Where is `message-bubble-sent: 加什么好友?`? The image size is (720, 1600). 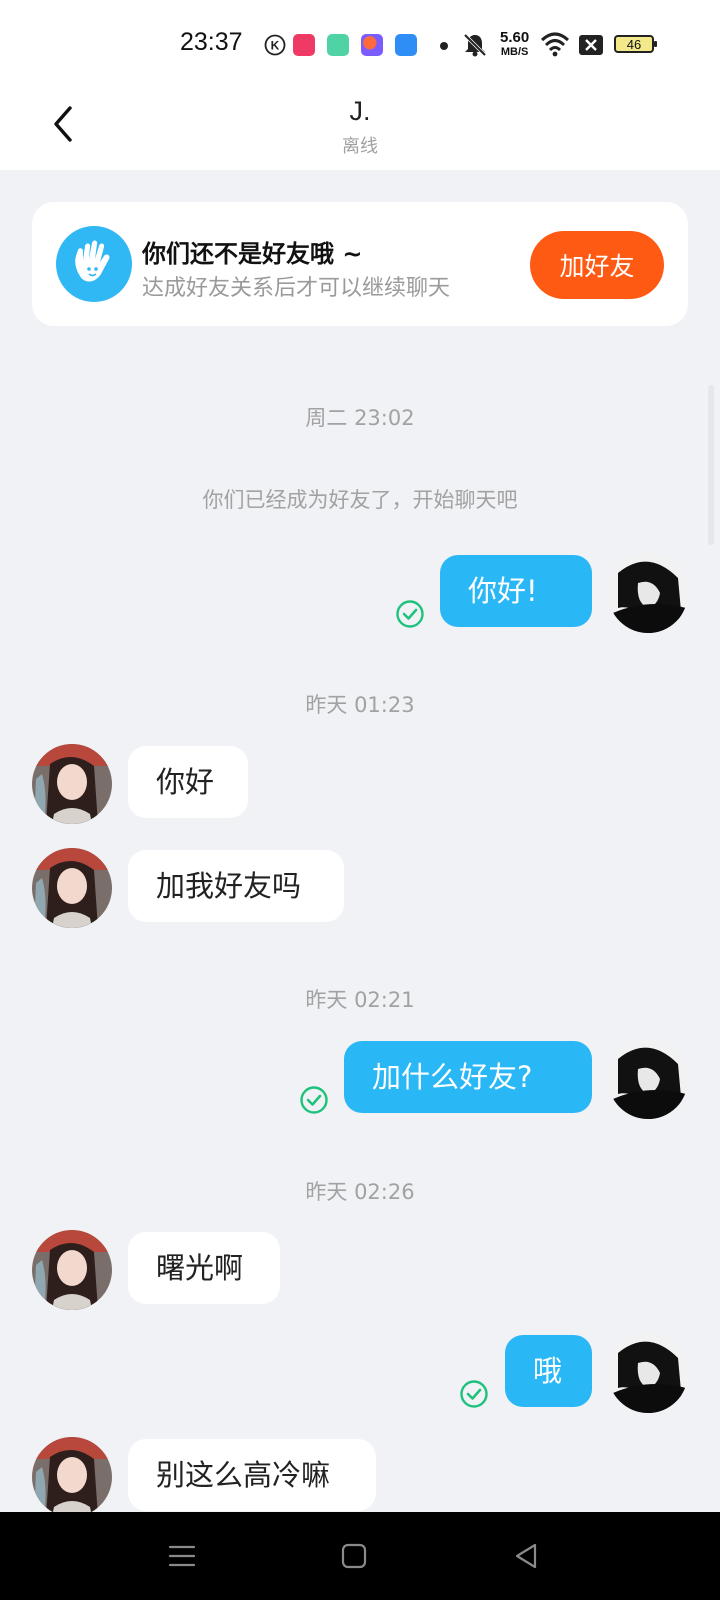 message-bubble-sent: 加什么好友? is located at coordinates (468, 1077).